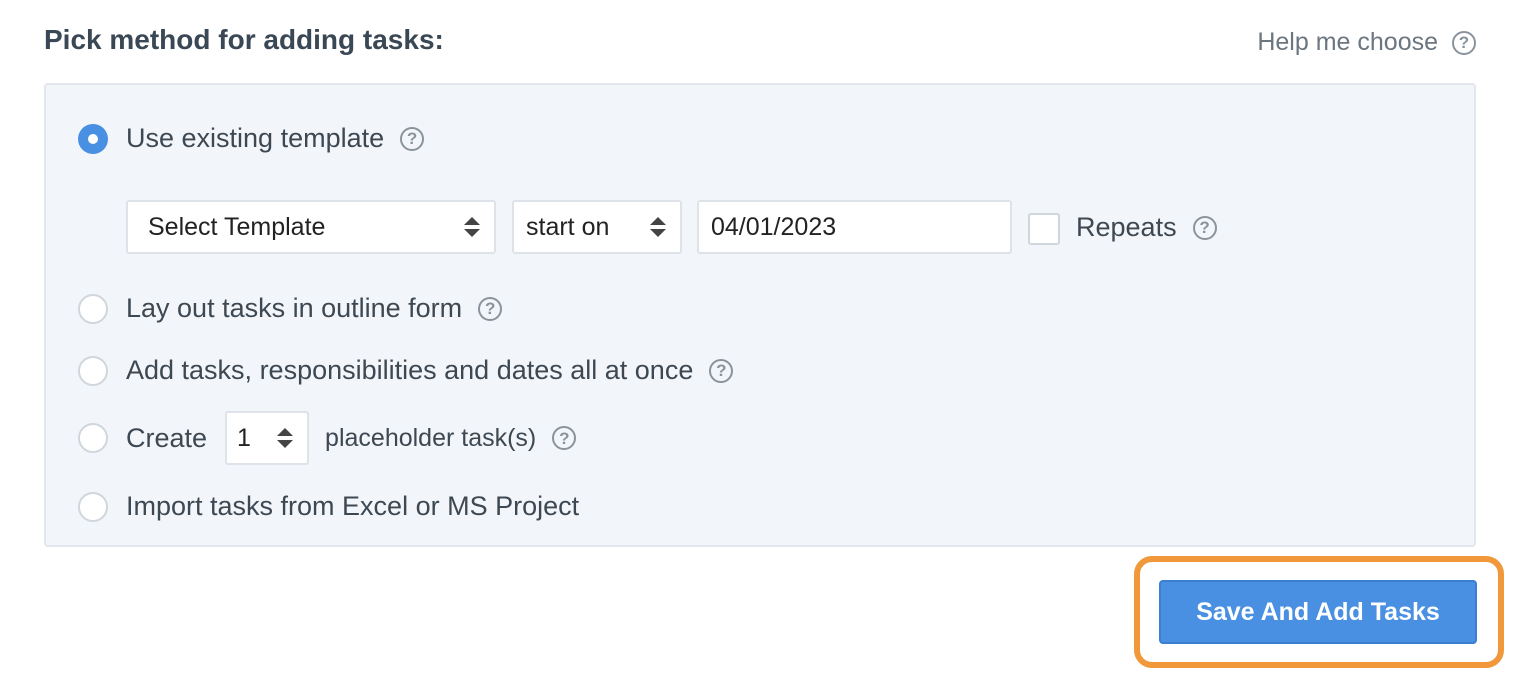  What do you see at coordinates (1044, 229) in the screenshot?
I see `repeats-checkbox` at bounding box center [1044, 229].